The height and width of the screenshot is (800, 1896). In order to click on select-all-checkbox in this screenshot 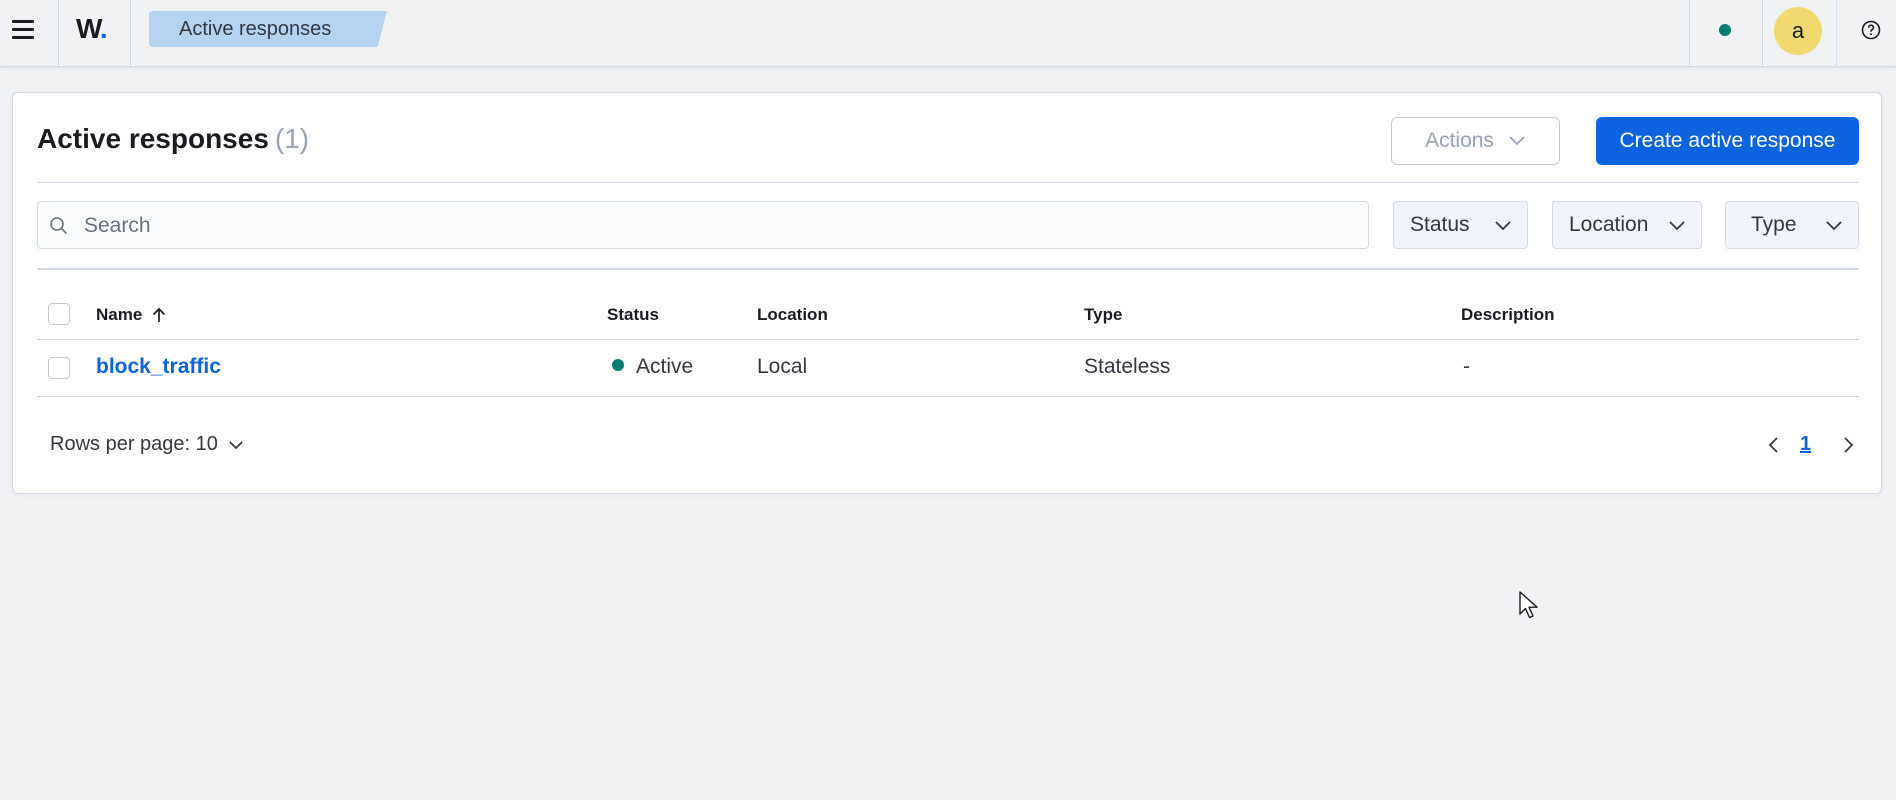, I will do `click(59, 314)`.